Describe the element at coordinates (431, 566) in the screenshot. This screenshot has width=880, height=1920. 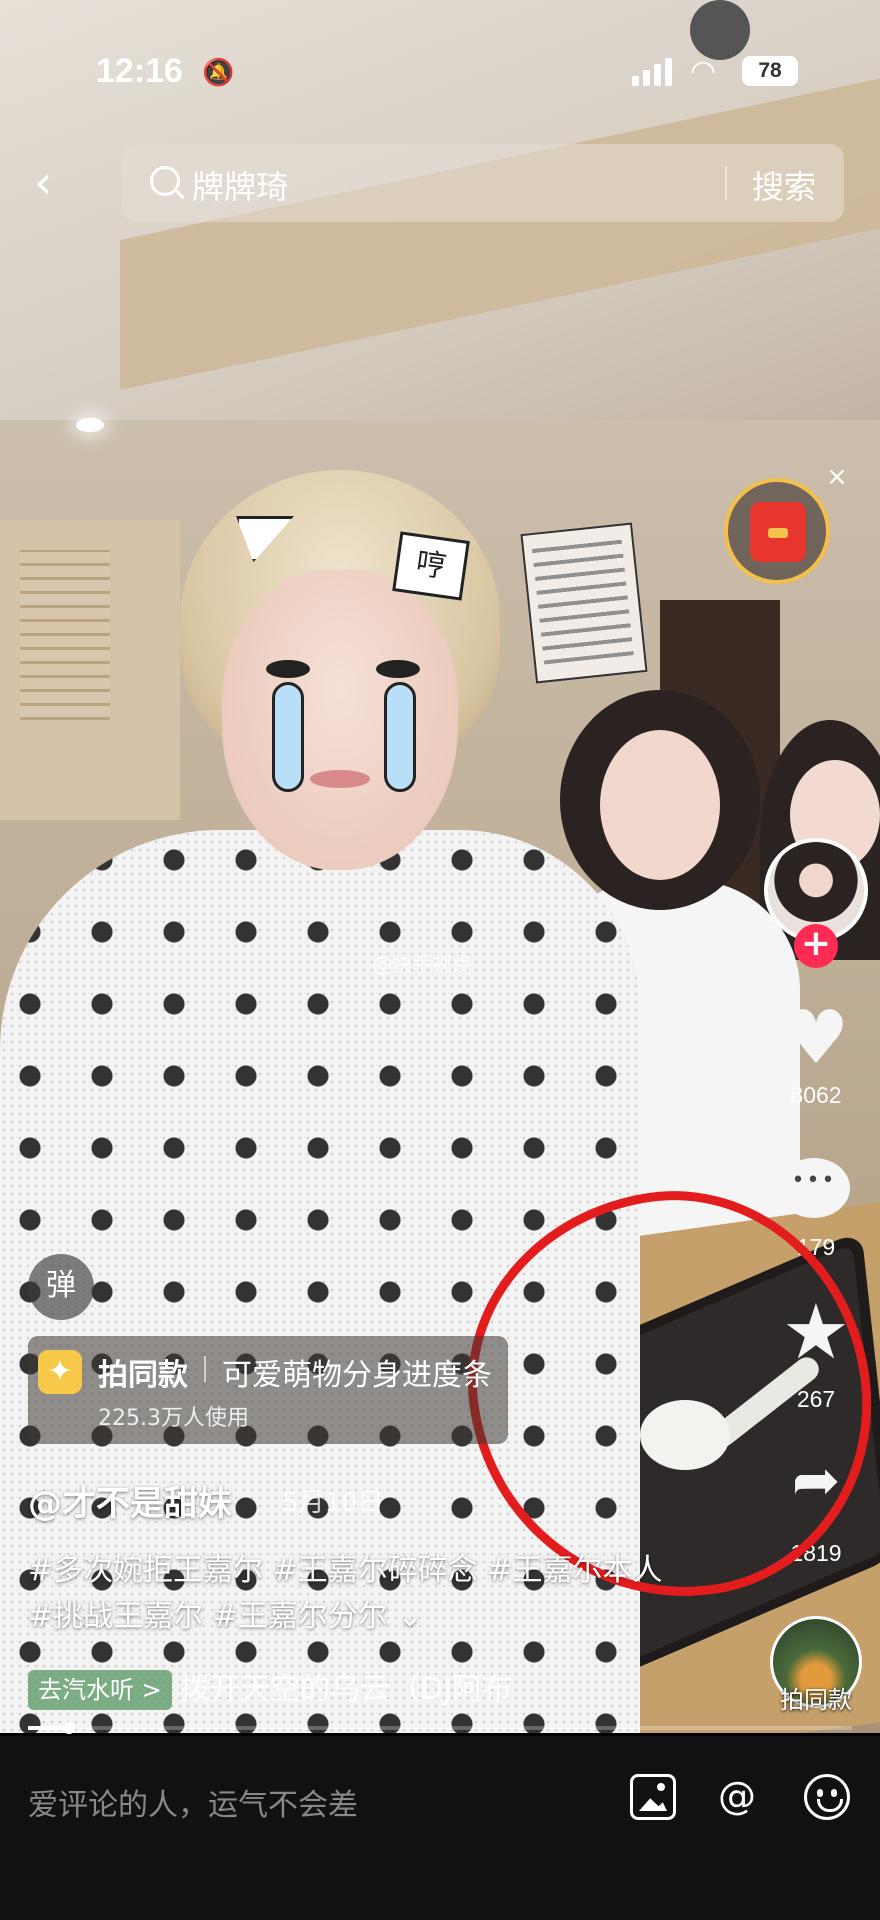
I see `paper-sticker-right: 哼` at that location.